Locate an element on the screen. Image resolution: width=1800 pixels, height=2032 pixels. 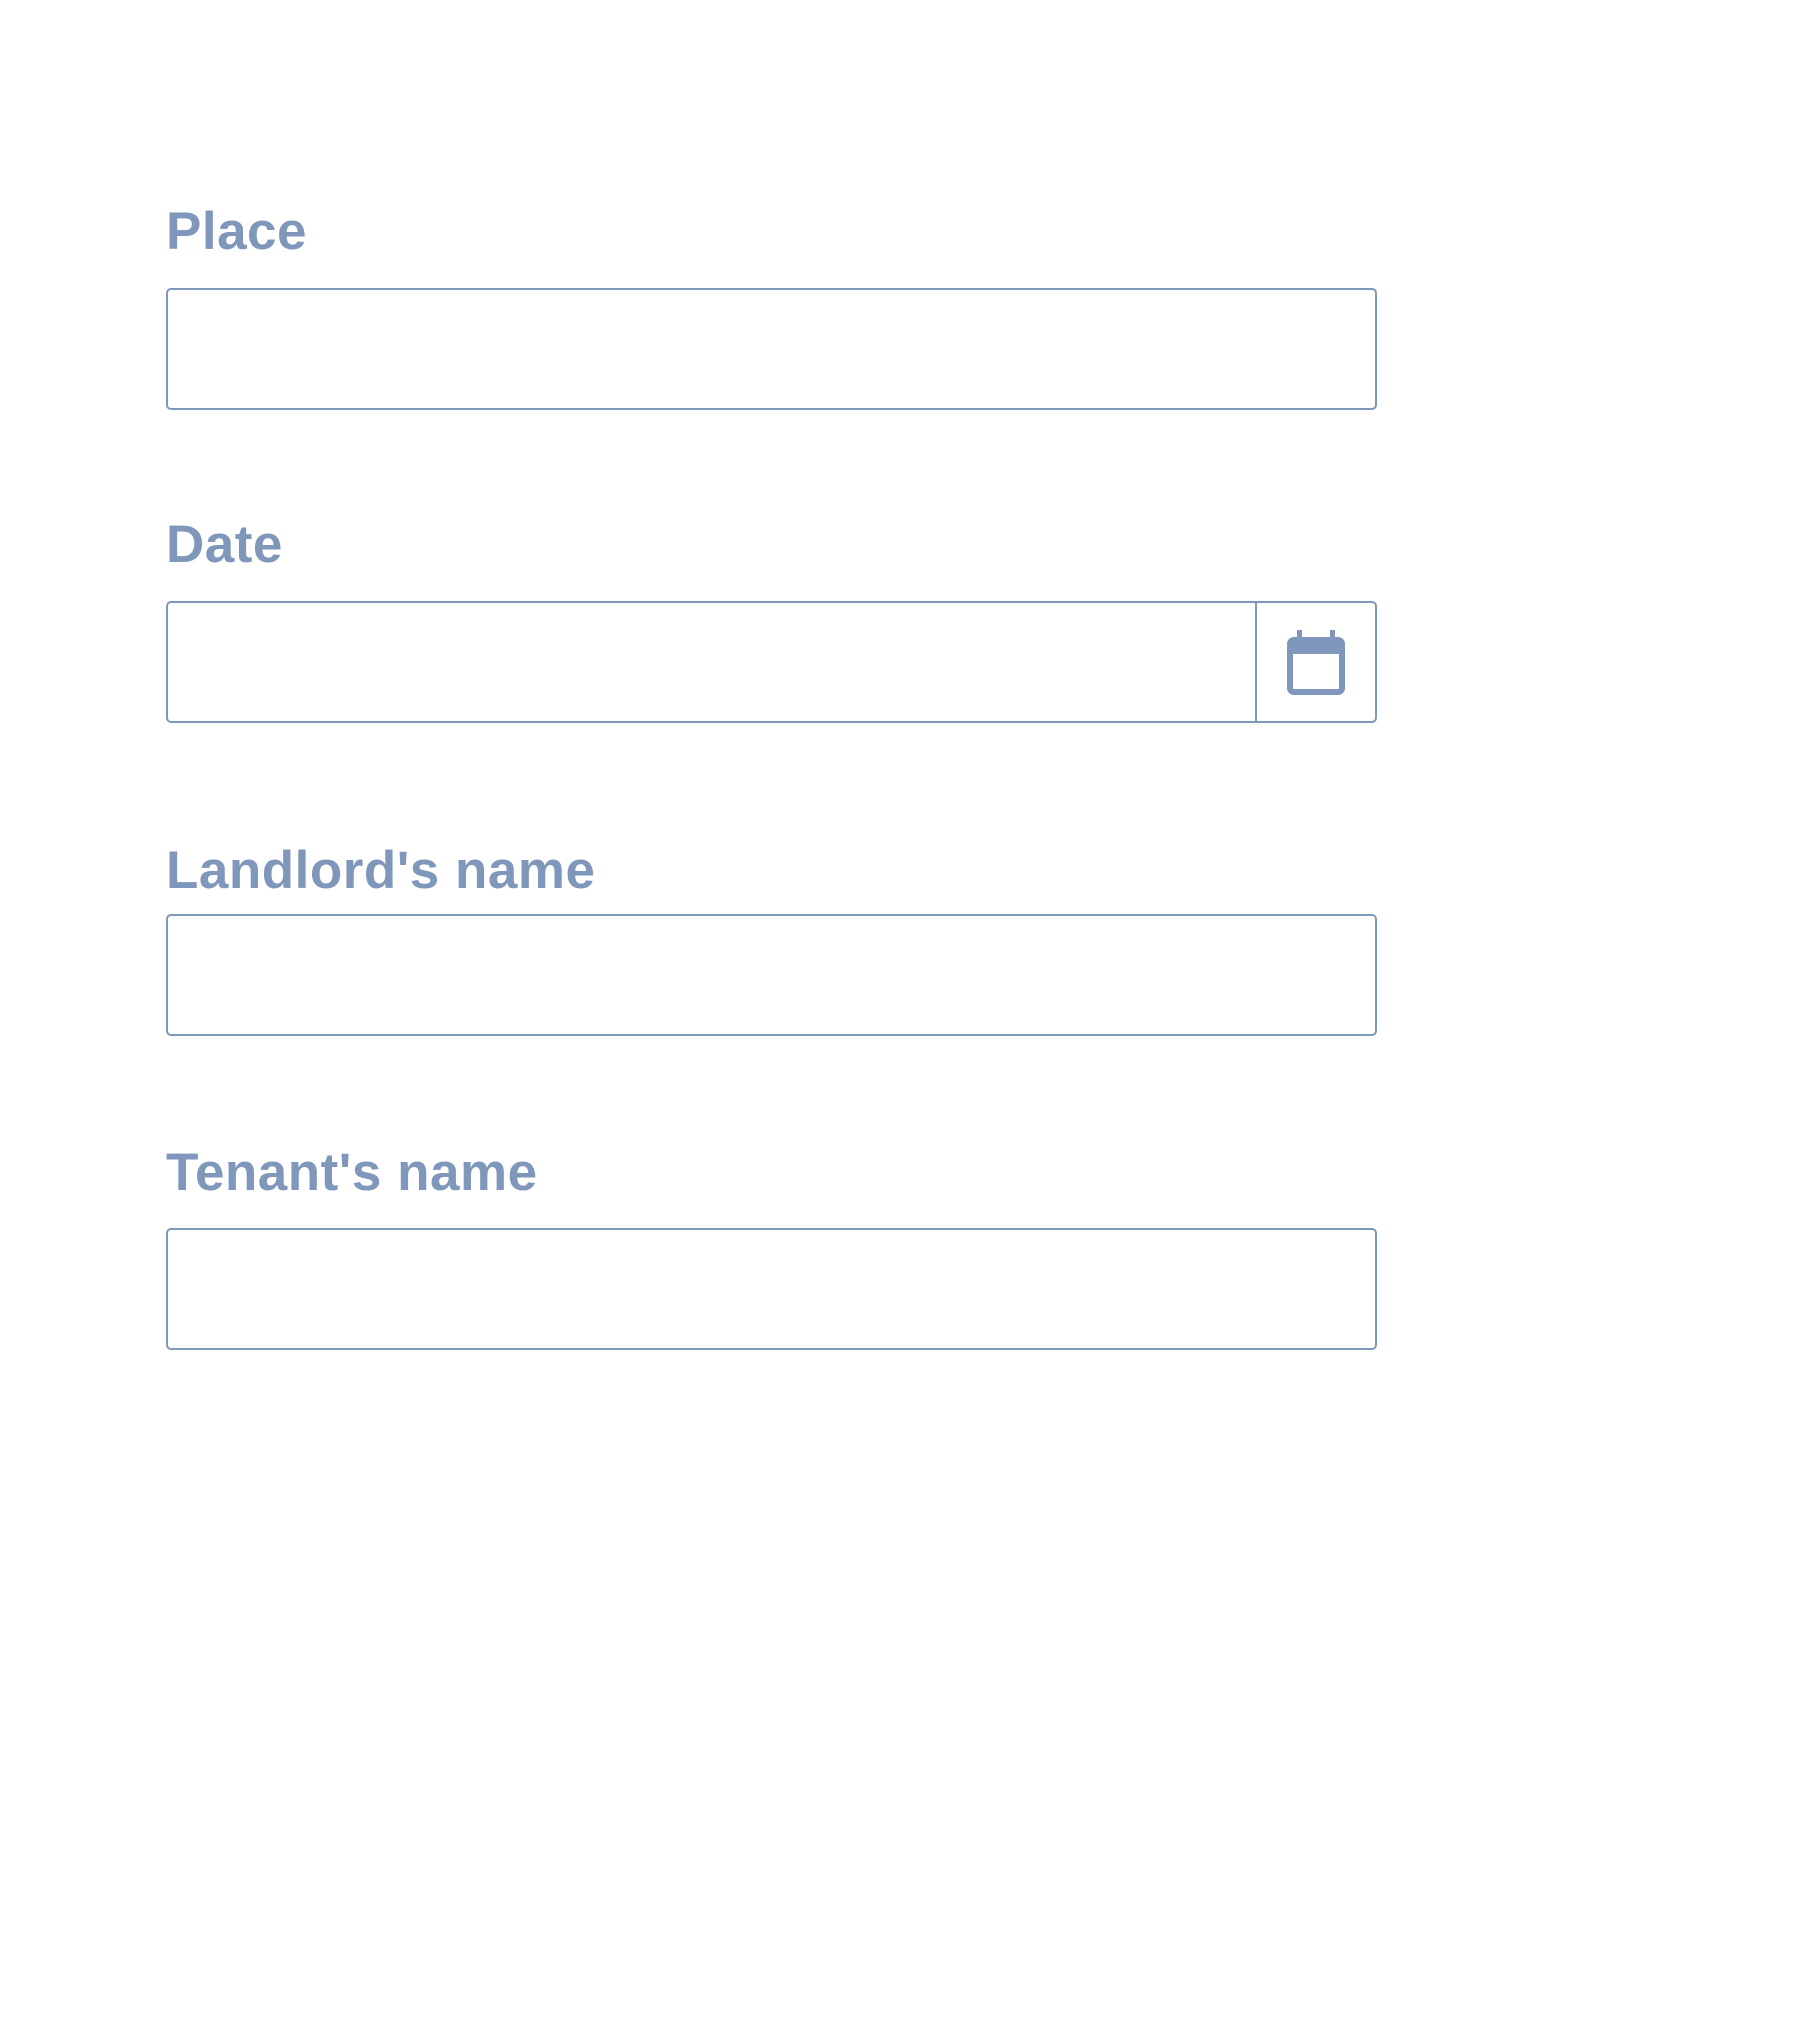
date-input-box is located at coordinates (771, 662).